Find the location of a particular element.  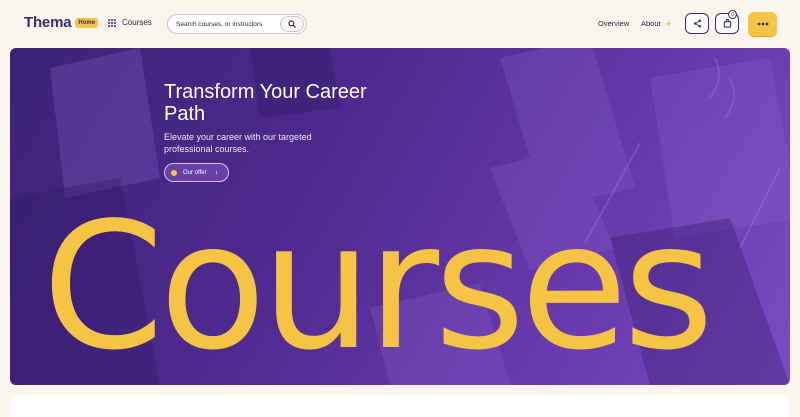

more-menu-button is located at coordinates (762, 24).